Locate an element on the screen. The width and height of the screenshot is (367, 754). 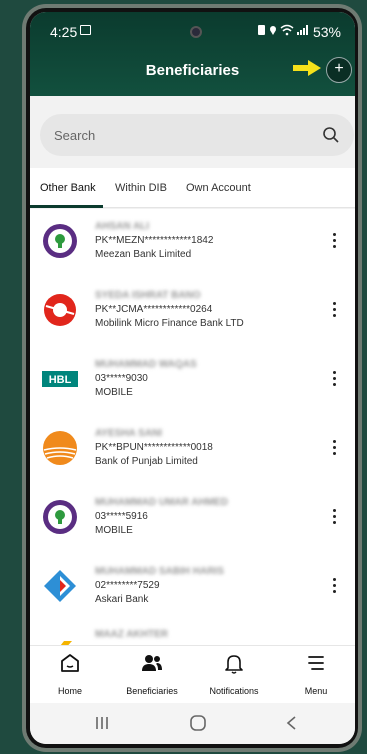
tab-other-bank: Other Bank is located at coordinates (68, 188).